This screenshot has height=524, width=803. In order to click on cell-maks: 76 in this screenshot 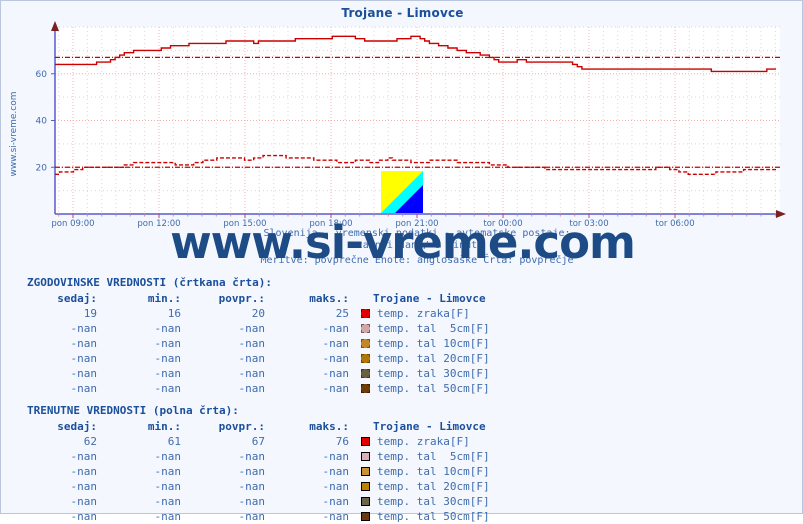, I will do `click(342, 441)`.